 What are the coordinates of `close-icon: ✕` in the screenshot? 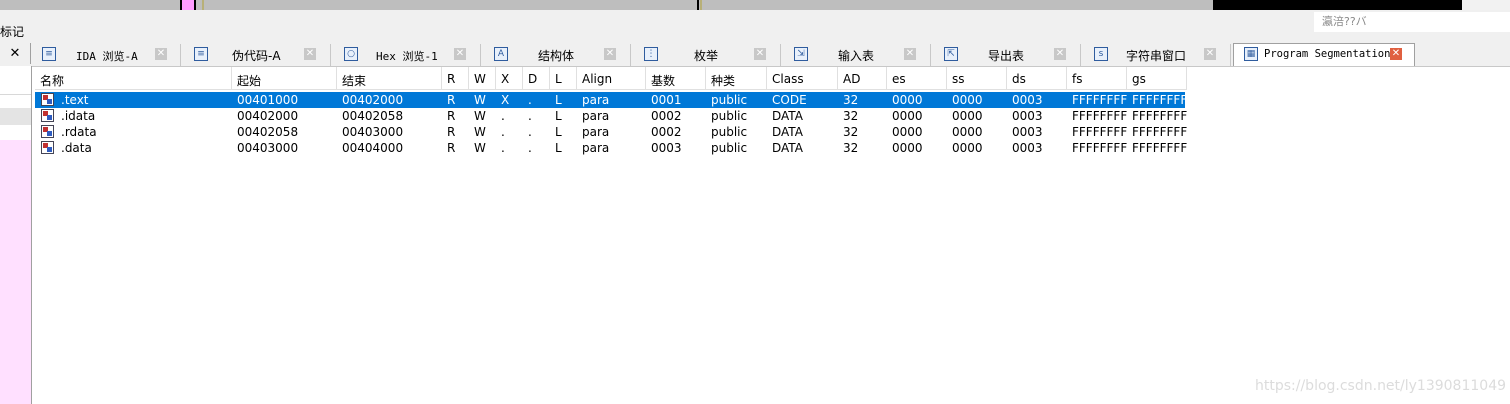 It's located at (15, 53).